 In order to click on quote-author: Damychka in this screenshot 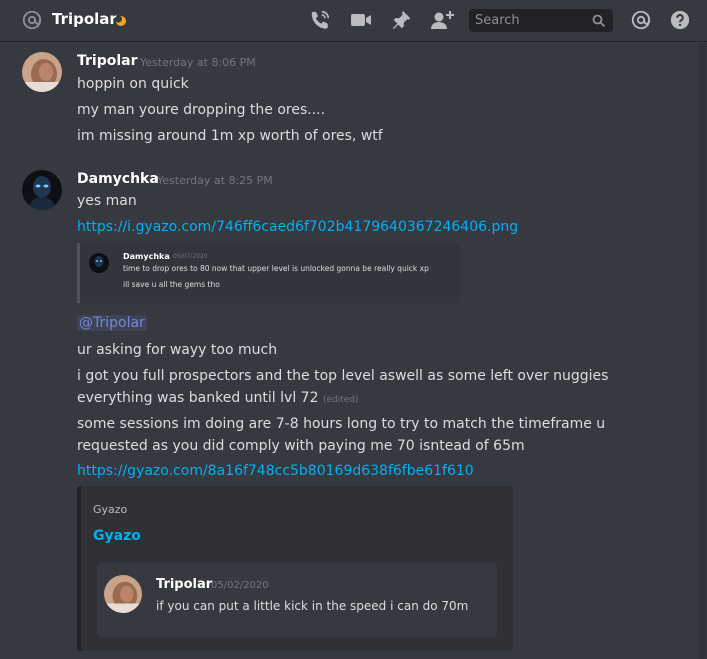, I will do `click(146, 256)`.